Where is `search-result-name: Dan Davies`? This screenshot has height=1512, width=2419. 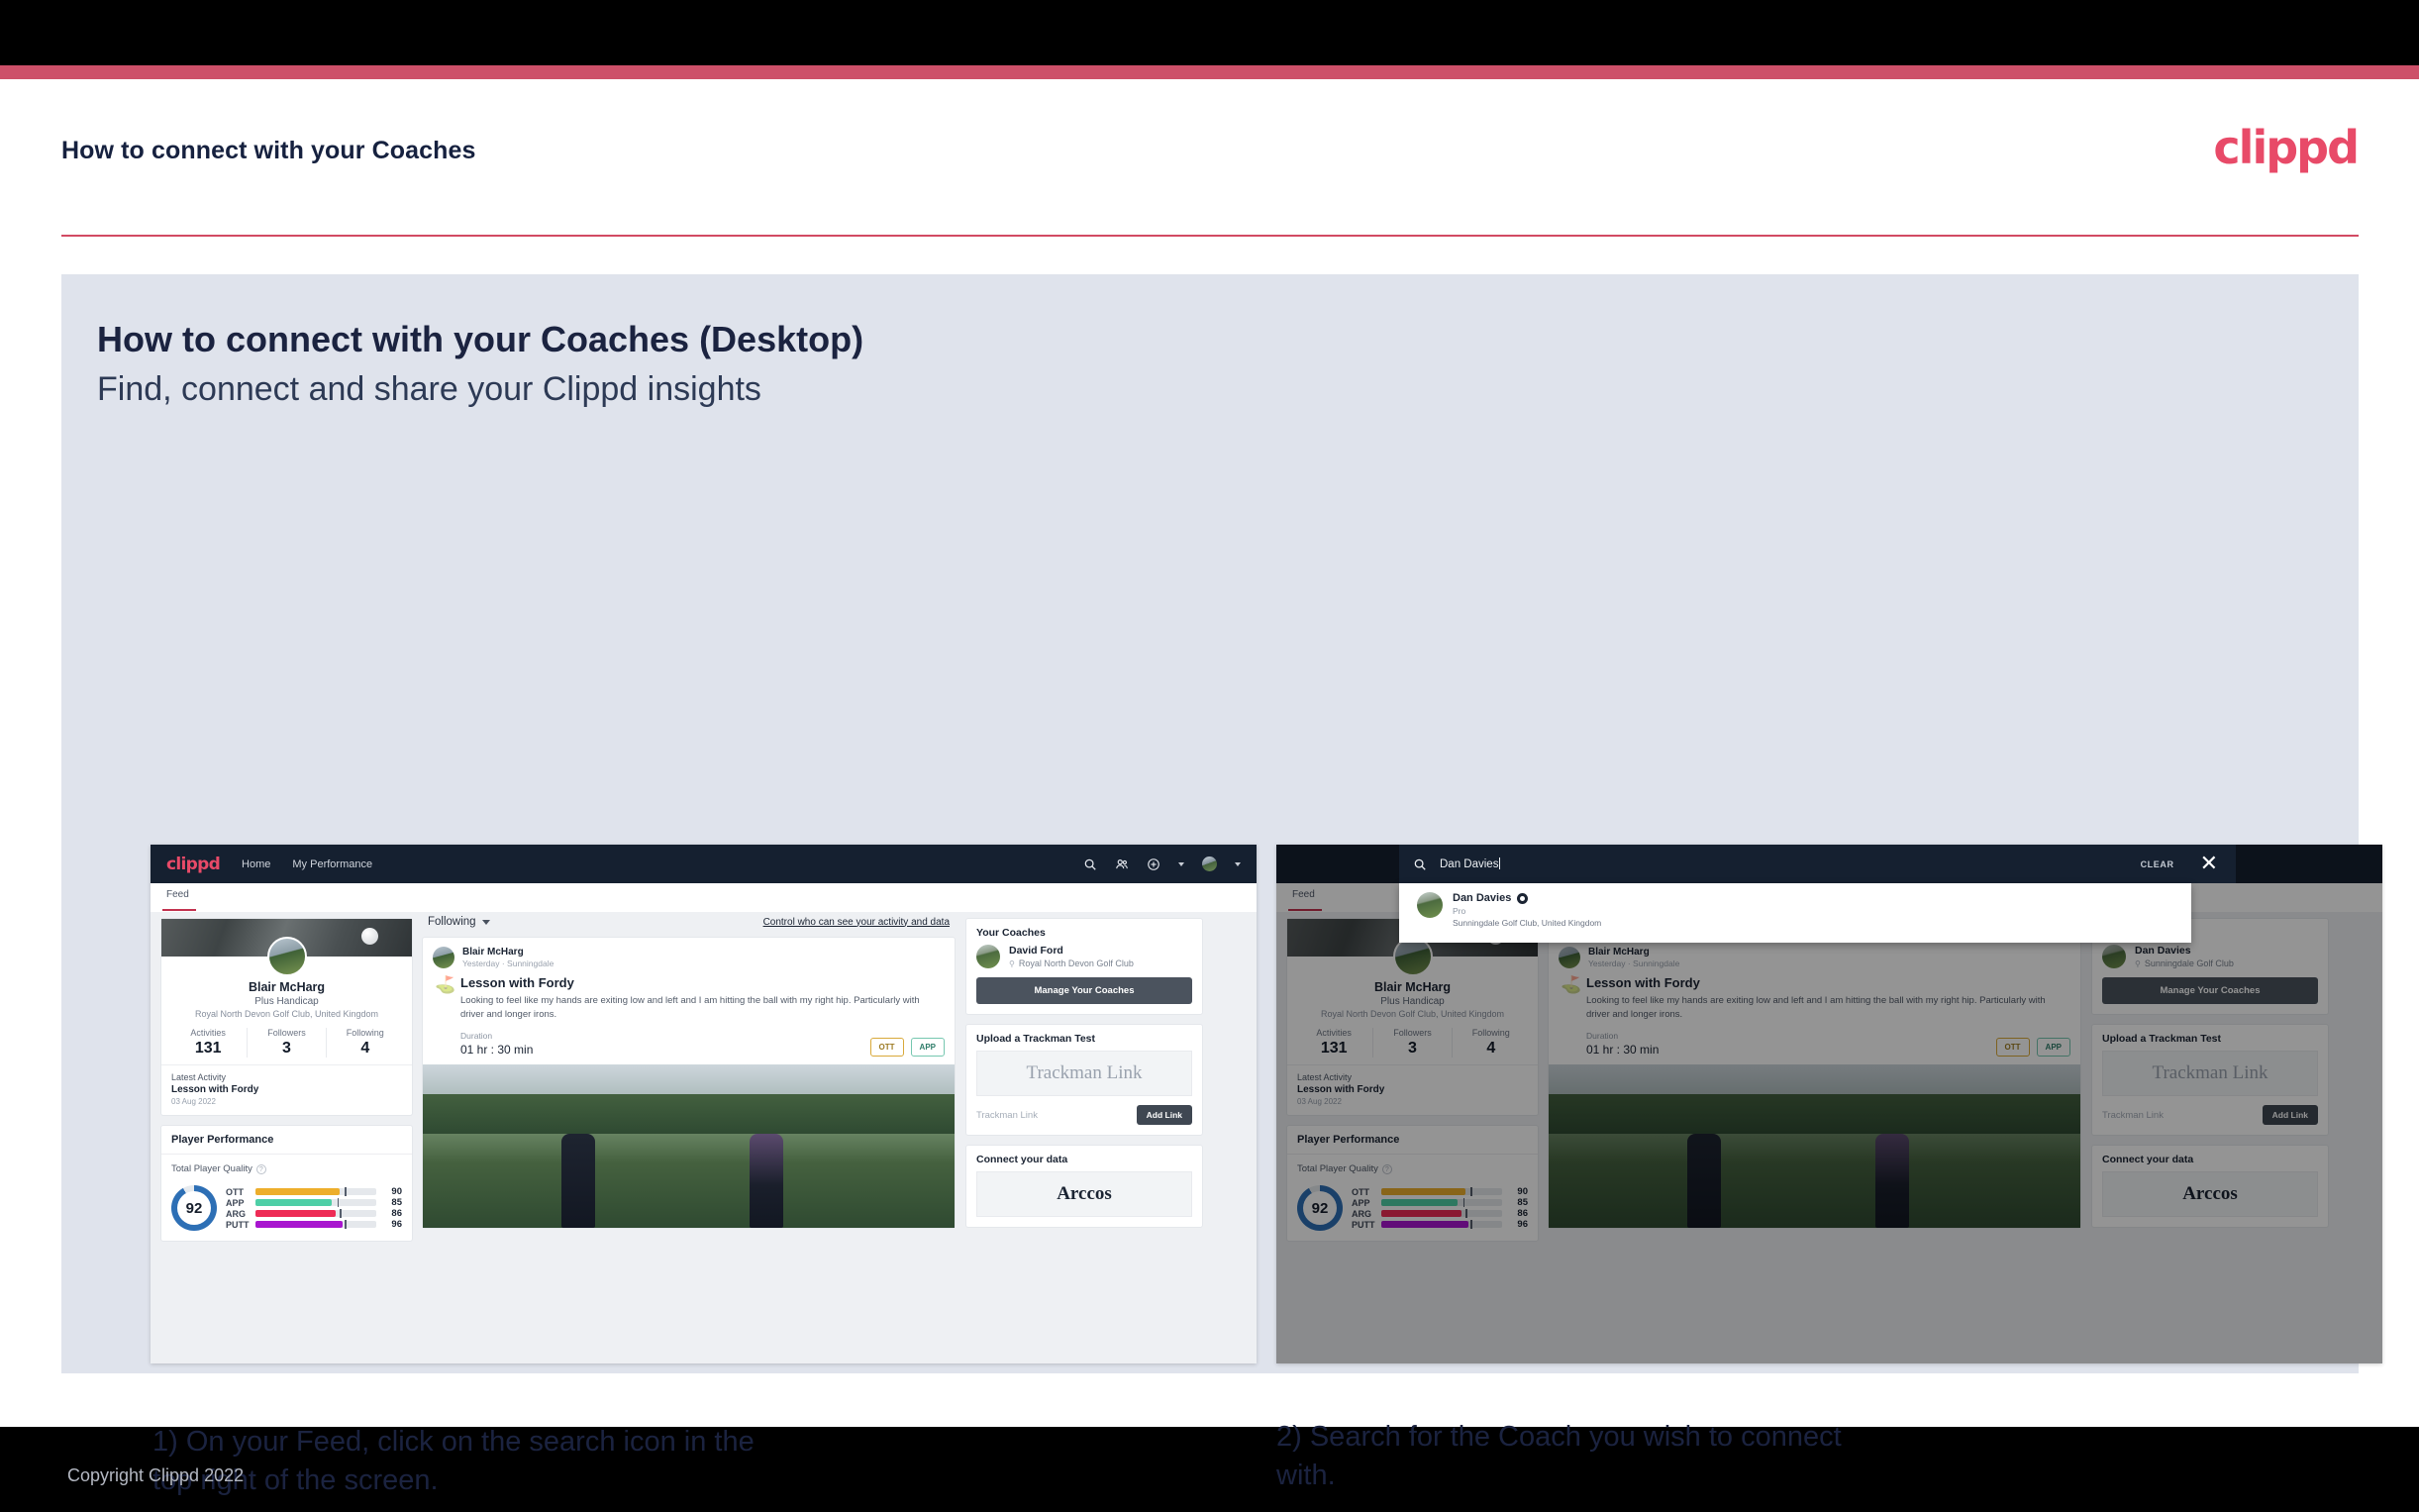
search-result-name: Dan Davies is located at coordinates (1482, 898).